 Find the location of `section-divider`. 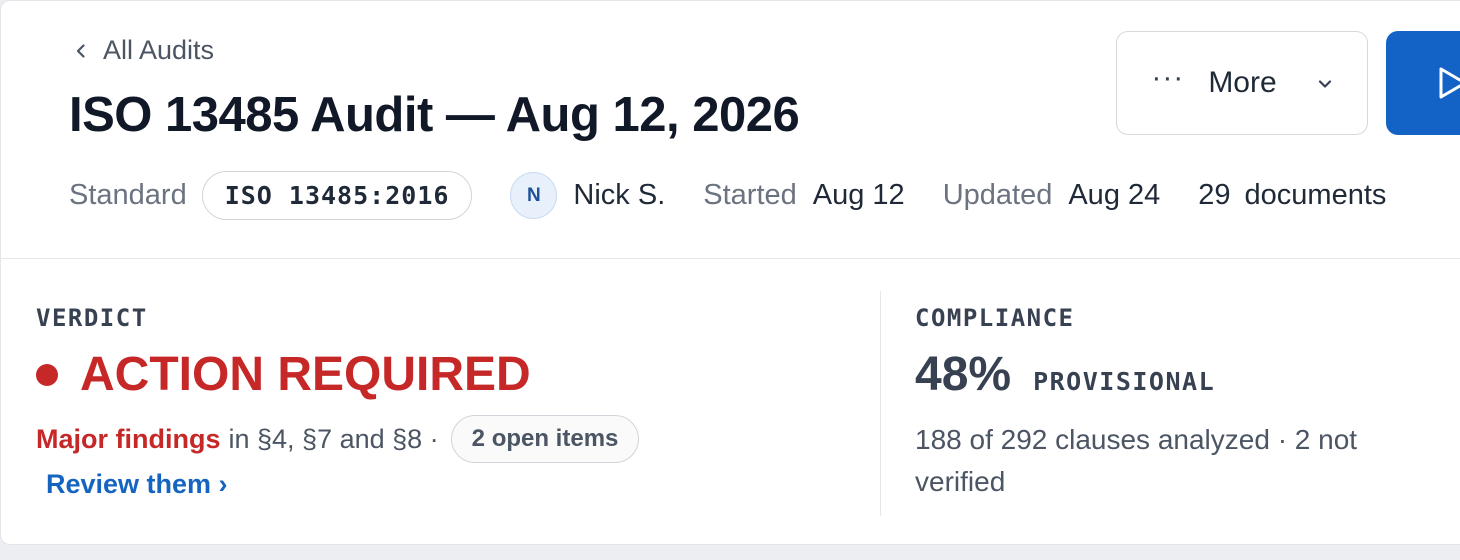

section-divider is located at coordinates (880, 403).